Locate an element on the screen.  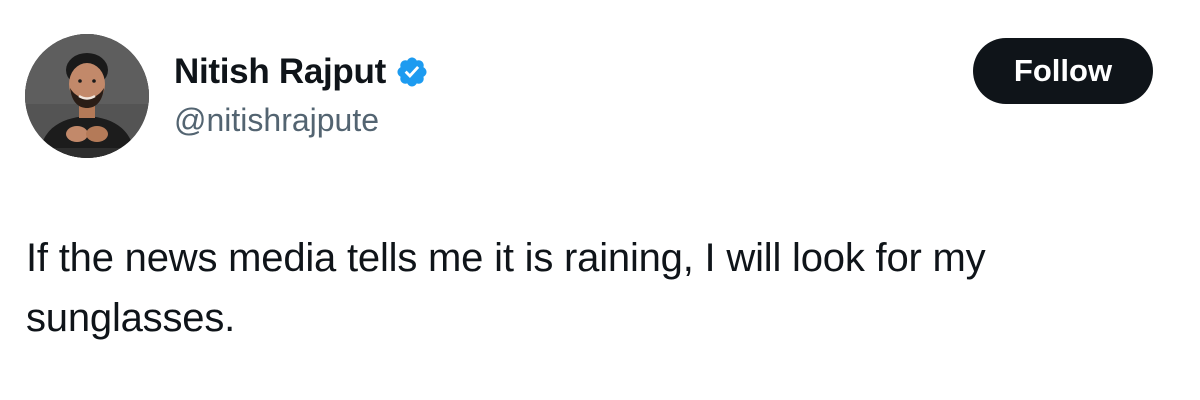
user-handle: @nitishrajpute is located at coordinates (301, 120).